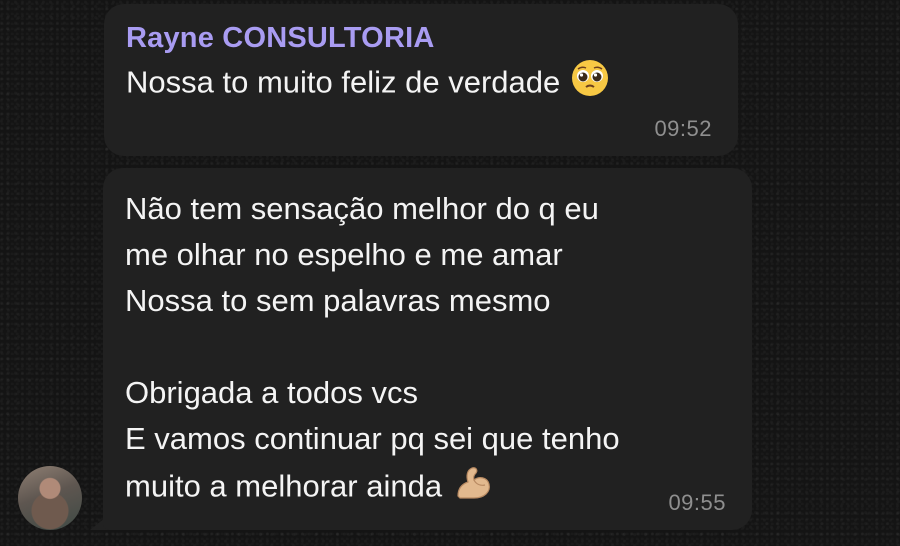  Describe the element at coordinates (473, 488) in the screenshot. I see `flexed-biceps-icon` at that location.